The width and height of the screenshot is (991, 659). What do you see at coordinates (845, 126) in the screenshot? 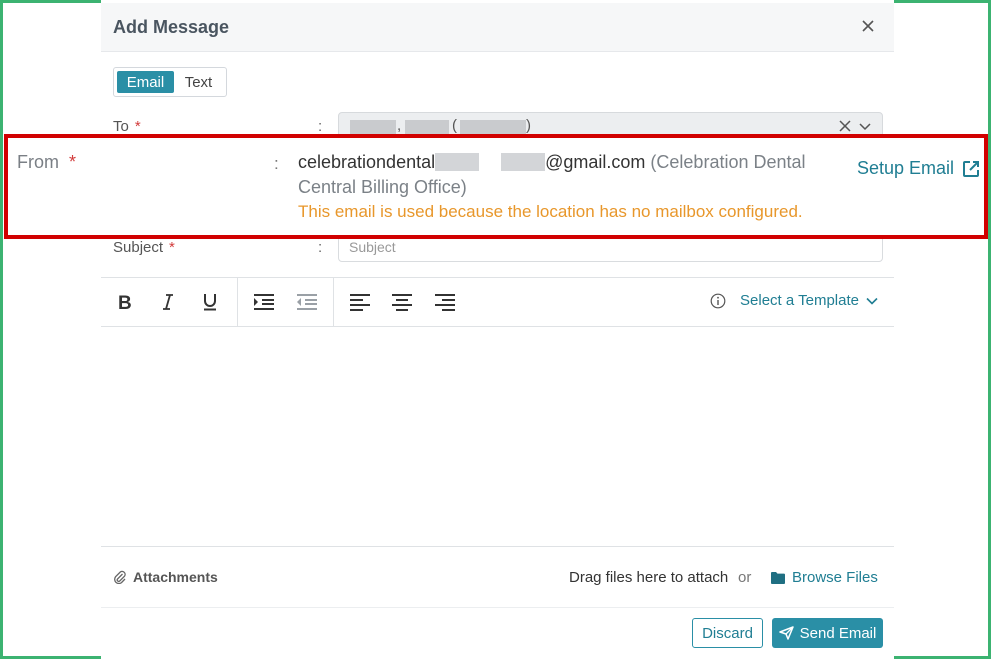
I see `clear-icon` at bounding box center [845, 126].